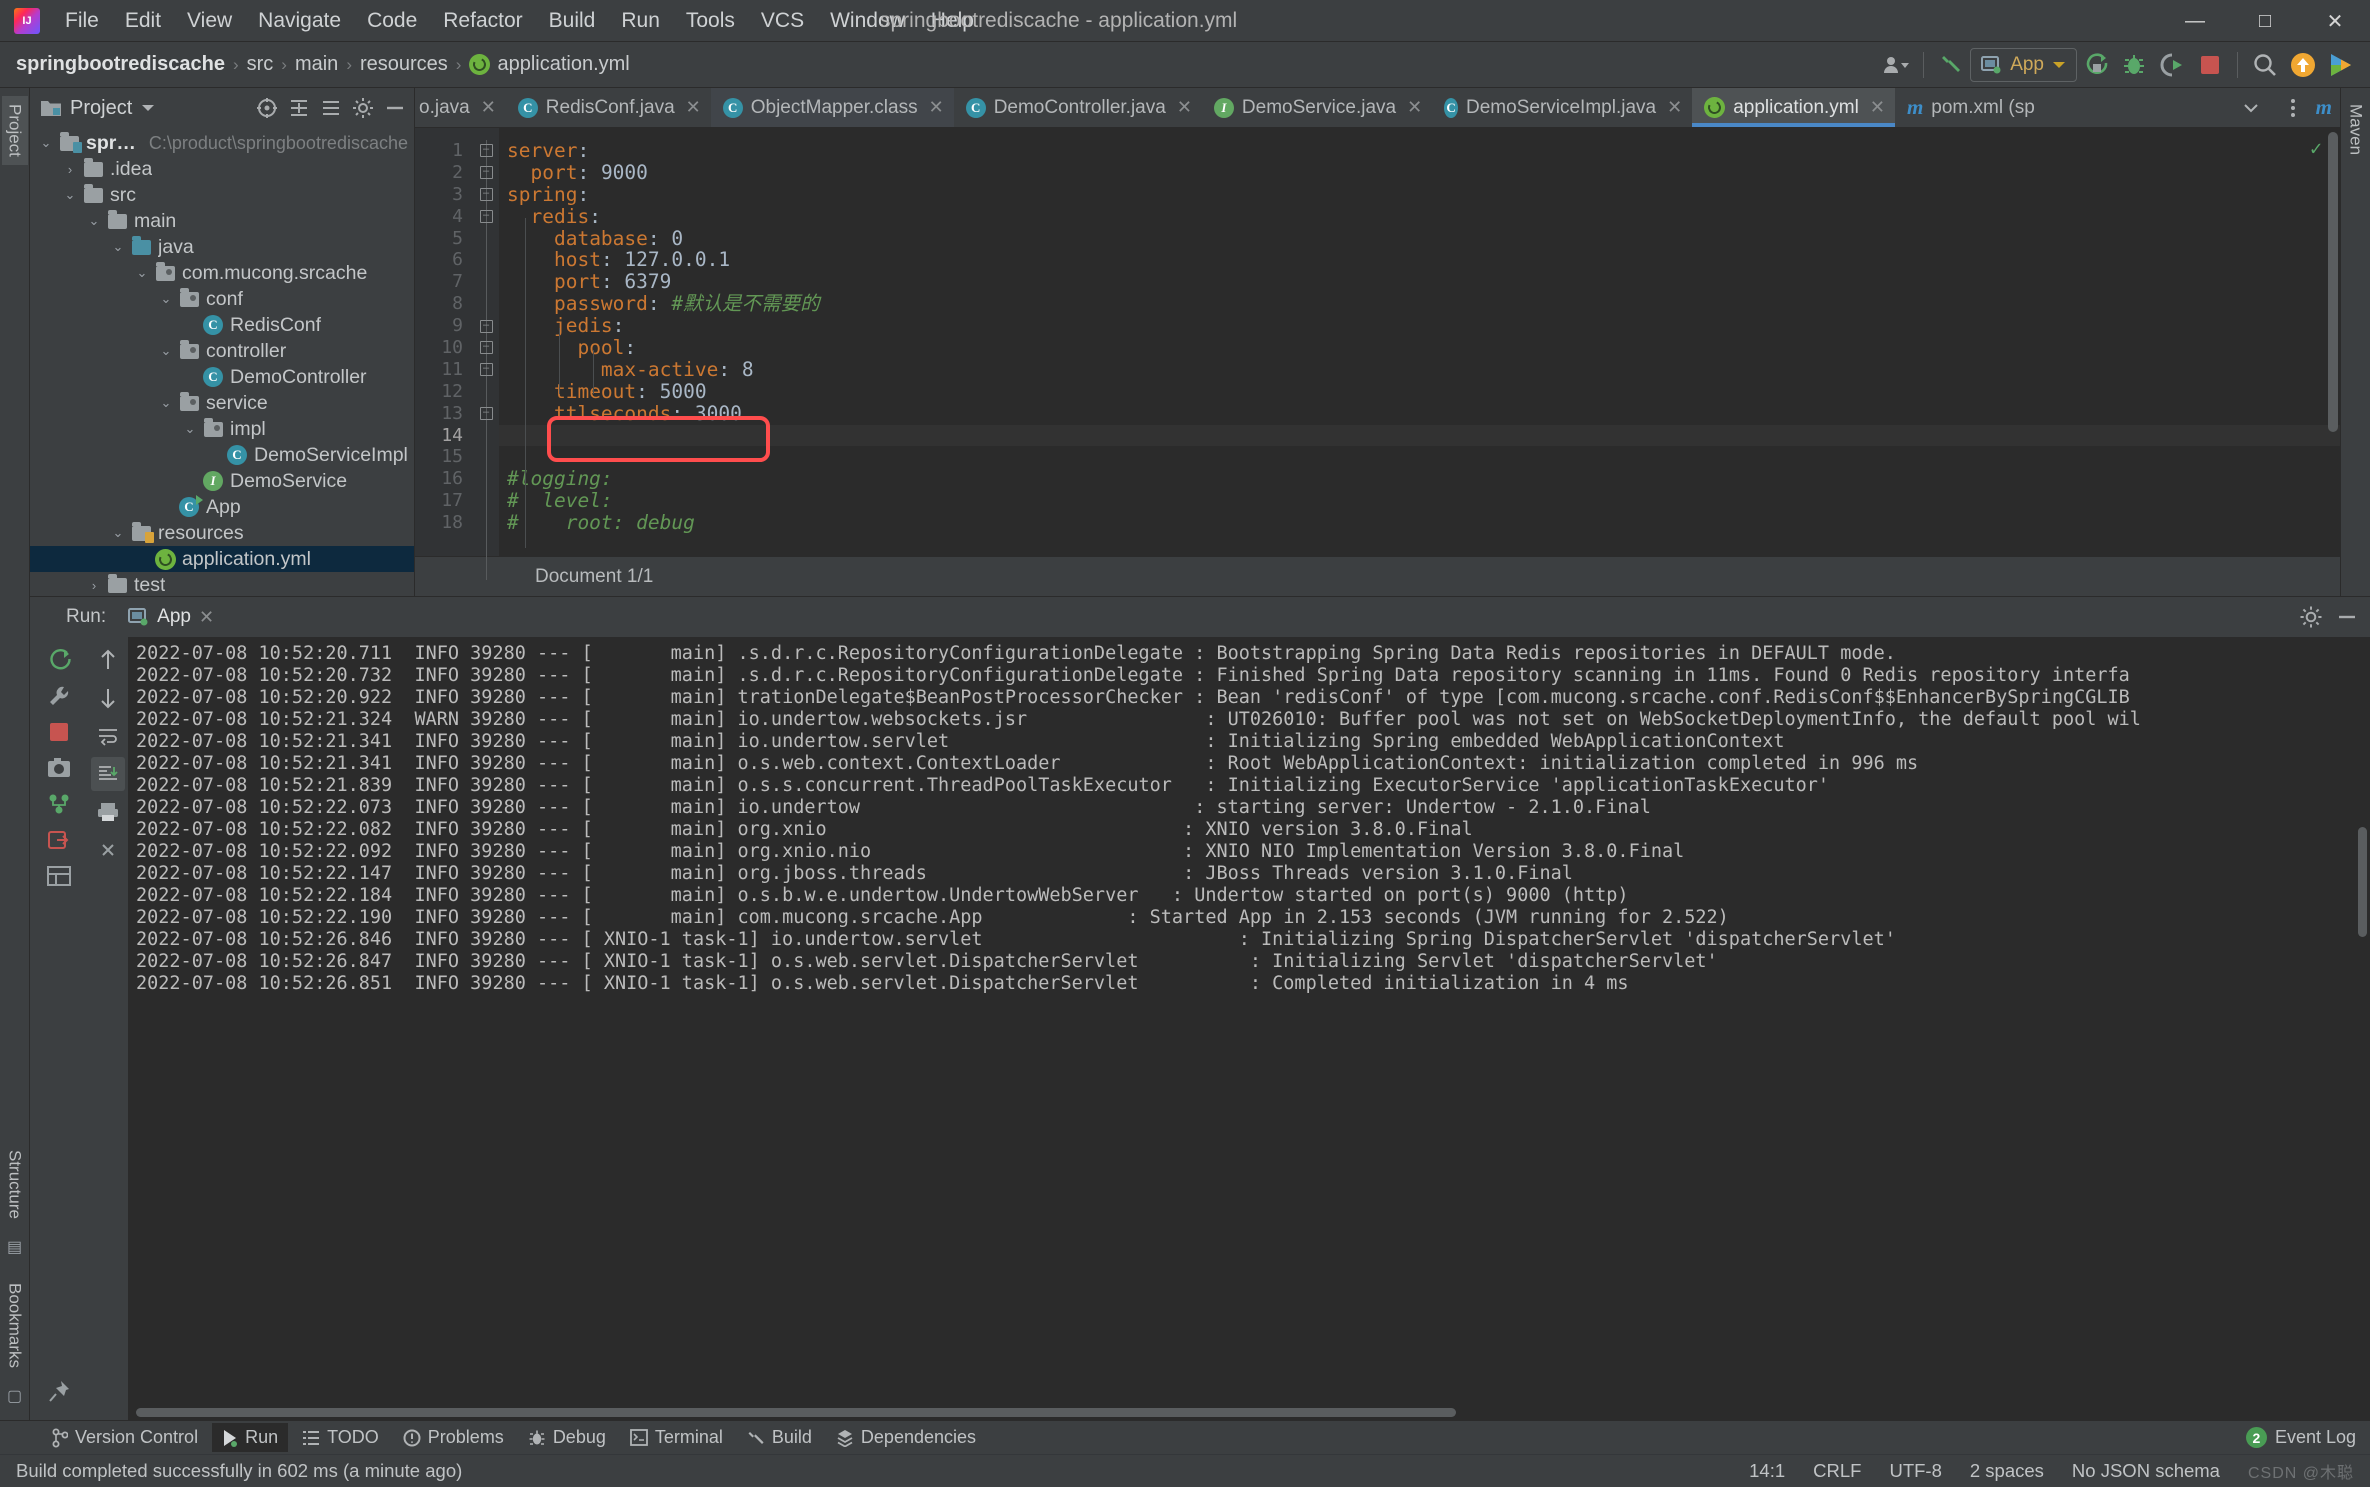 This screenshot has height=1487, width=2370. I want to click on tool-window-build: Build, so click(779, 1437).